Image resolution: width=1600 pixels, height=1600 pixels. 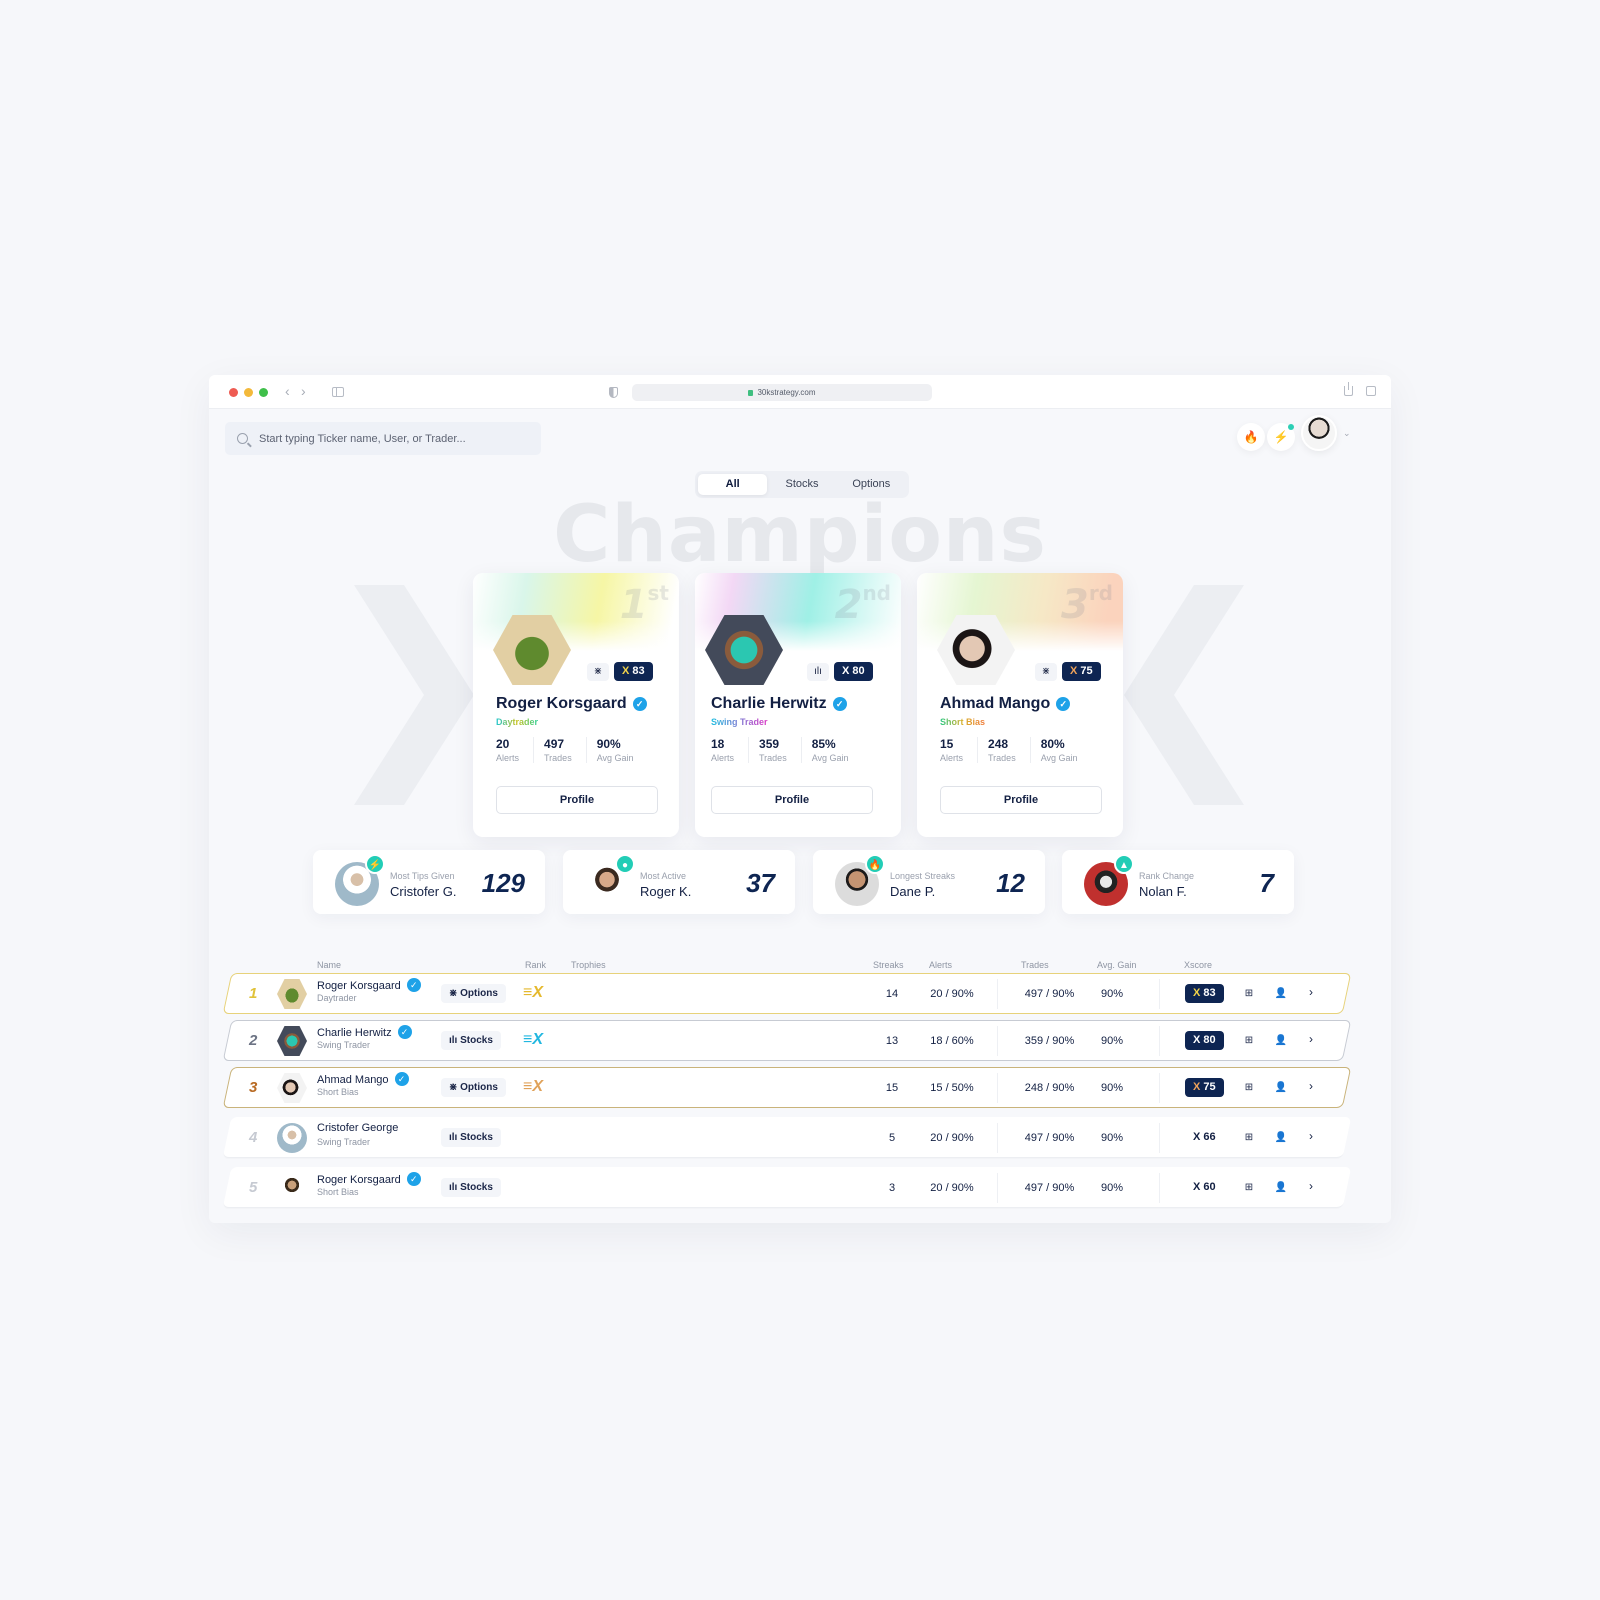 I want to click on column-trades: Trades, so click(x=1035, y=965).